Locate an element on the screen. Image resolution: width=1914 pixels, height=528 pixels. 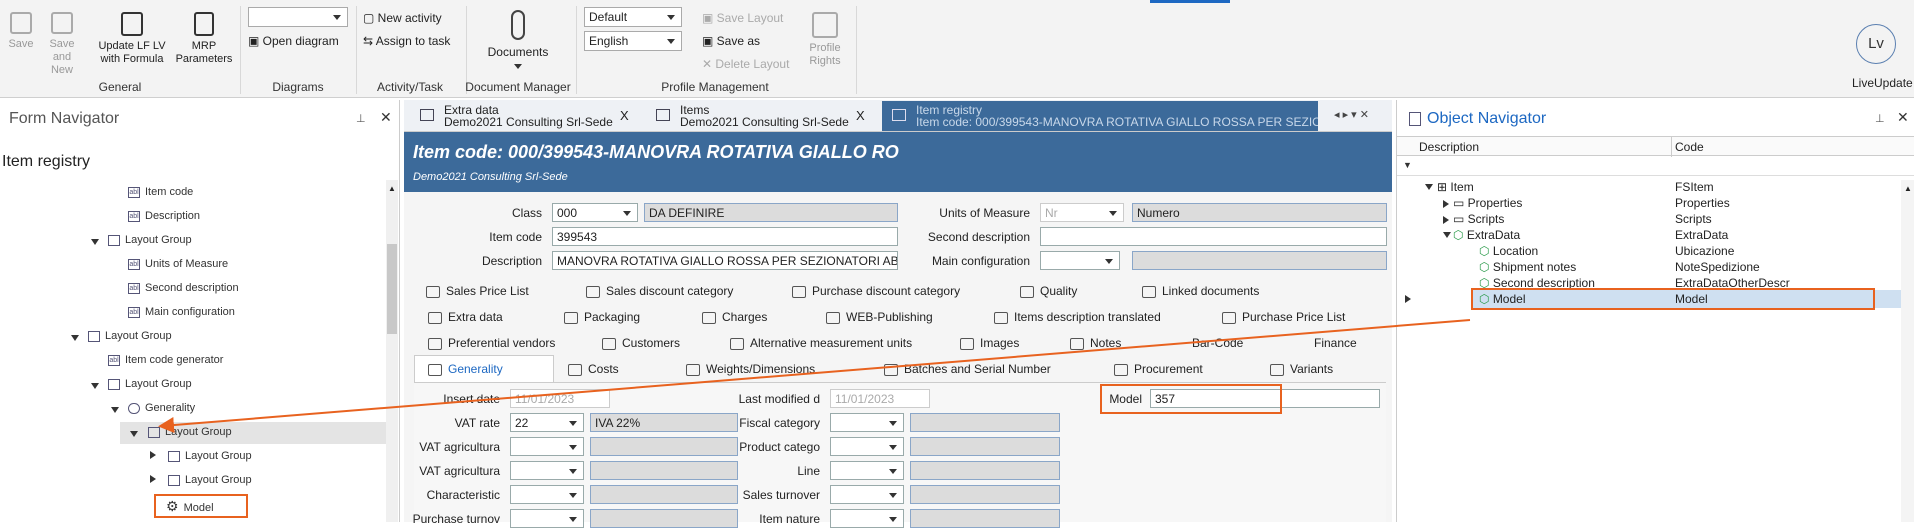
arrow-line is located at coordinates (814, 376).